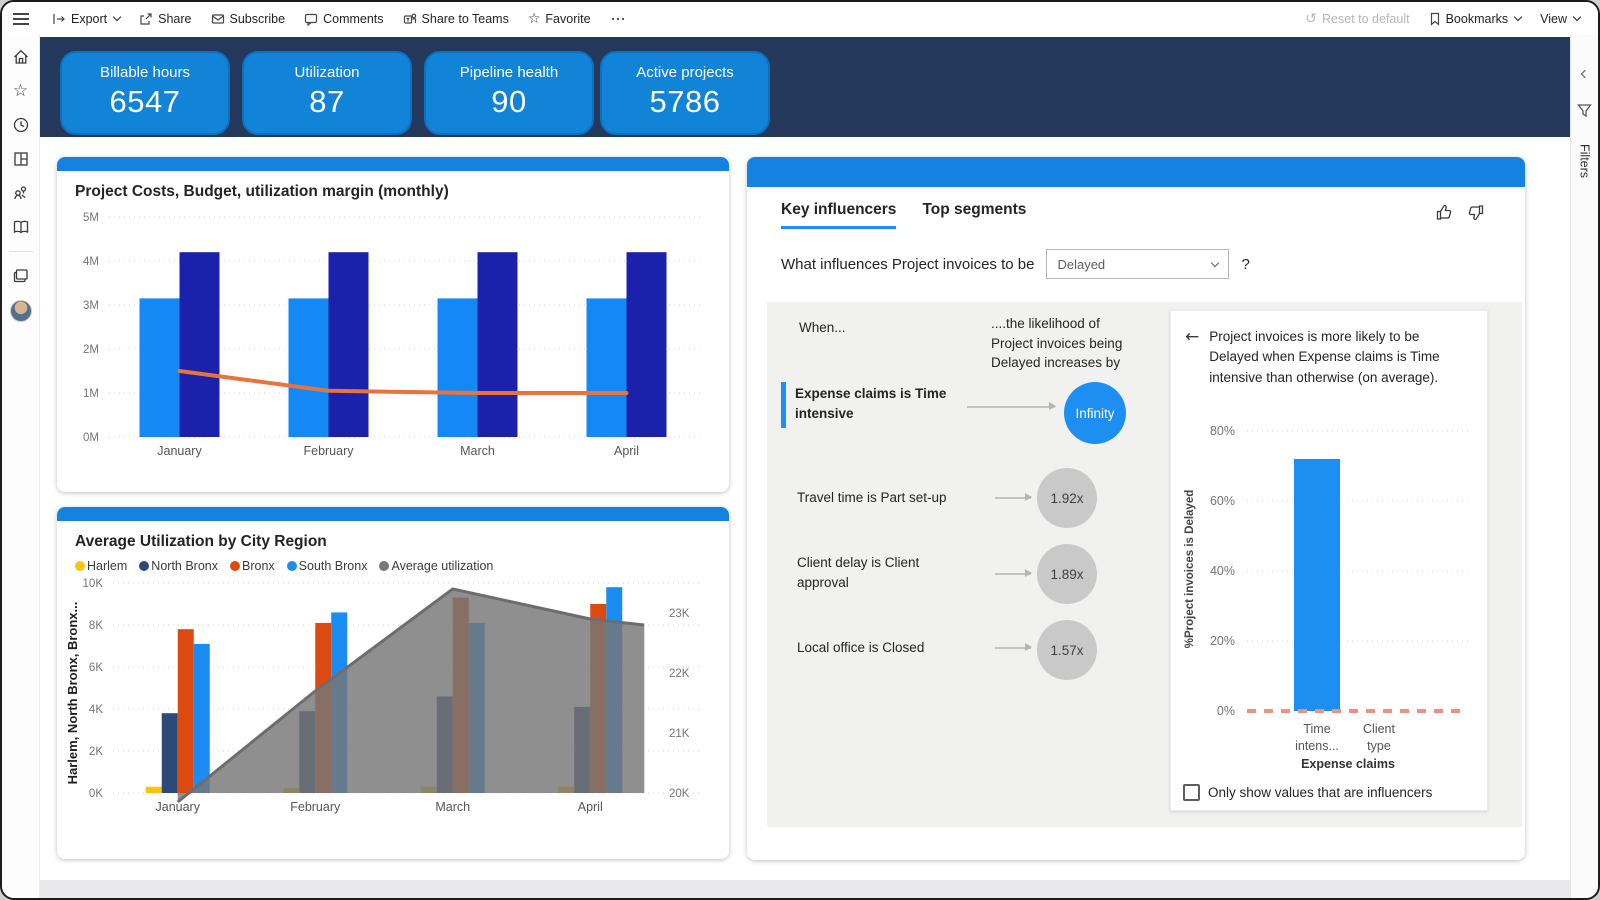 The width and height of the screenshot is (1600, 900). What do you see at coordinates (21, 91) in the screenshot?
I see `favorites-star-icon: ☆` at bounding box center [21, 91].